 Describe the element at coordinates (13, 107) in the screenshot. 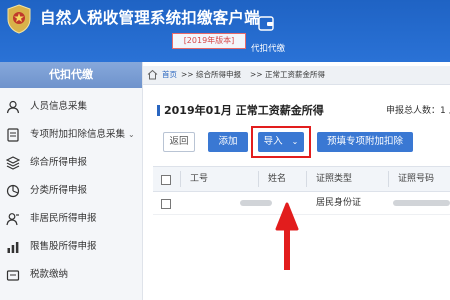

I see `person-icon` at that location.